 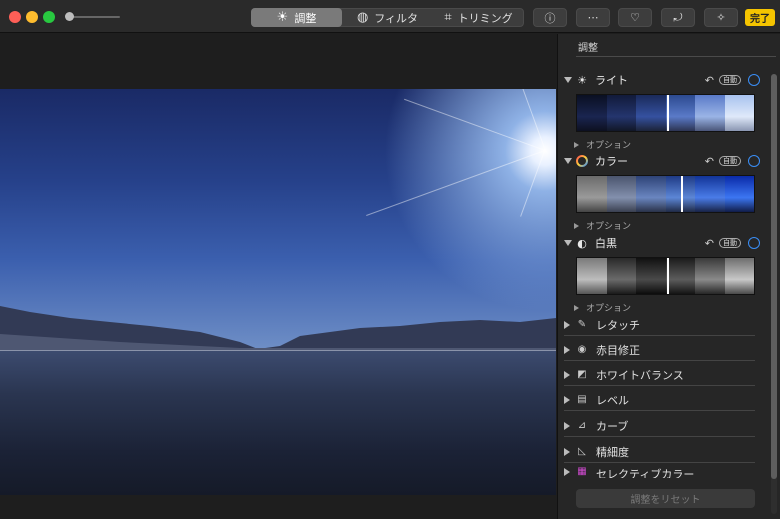 I want to click on levels-icon: ▤, so click(x=582, y=399).